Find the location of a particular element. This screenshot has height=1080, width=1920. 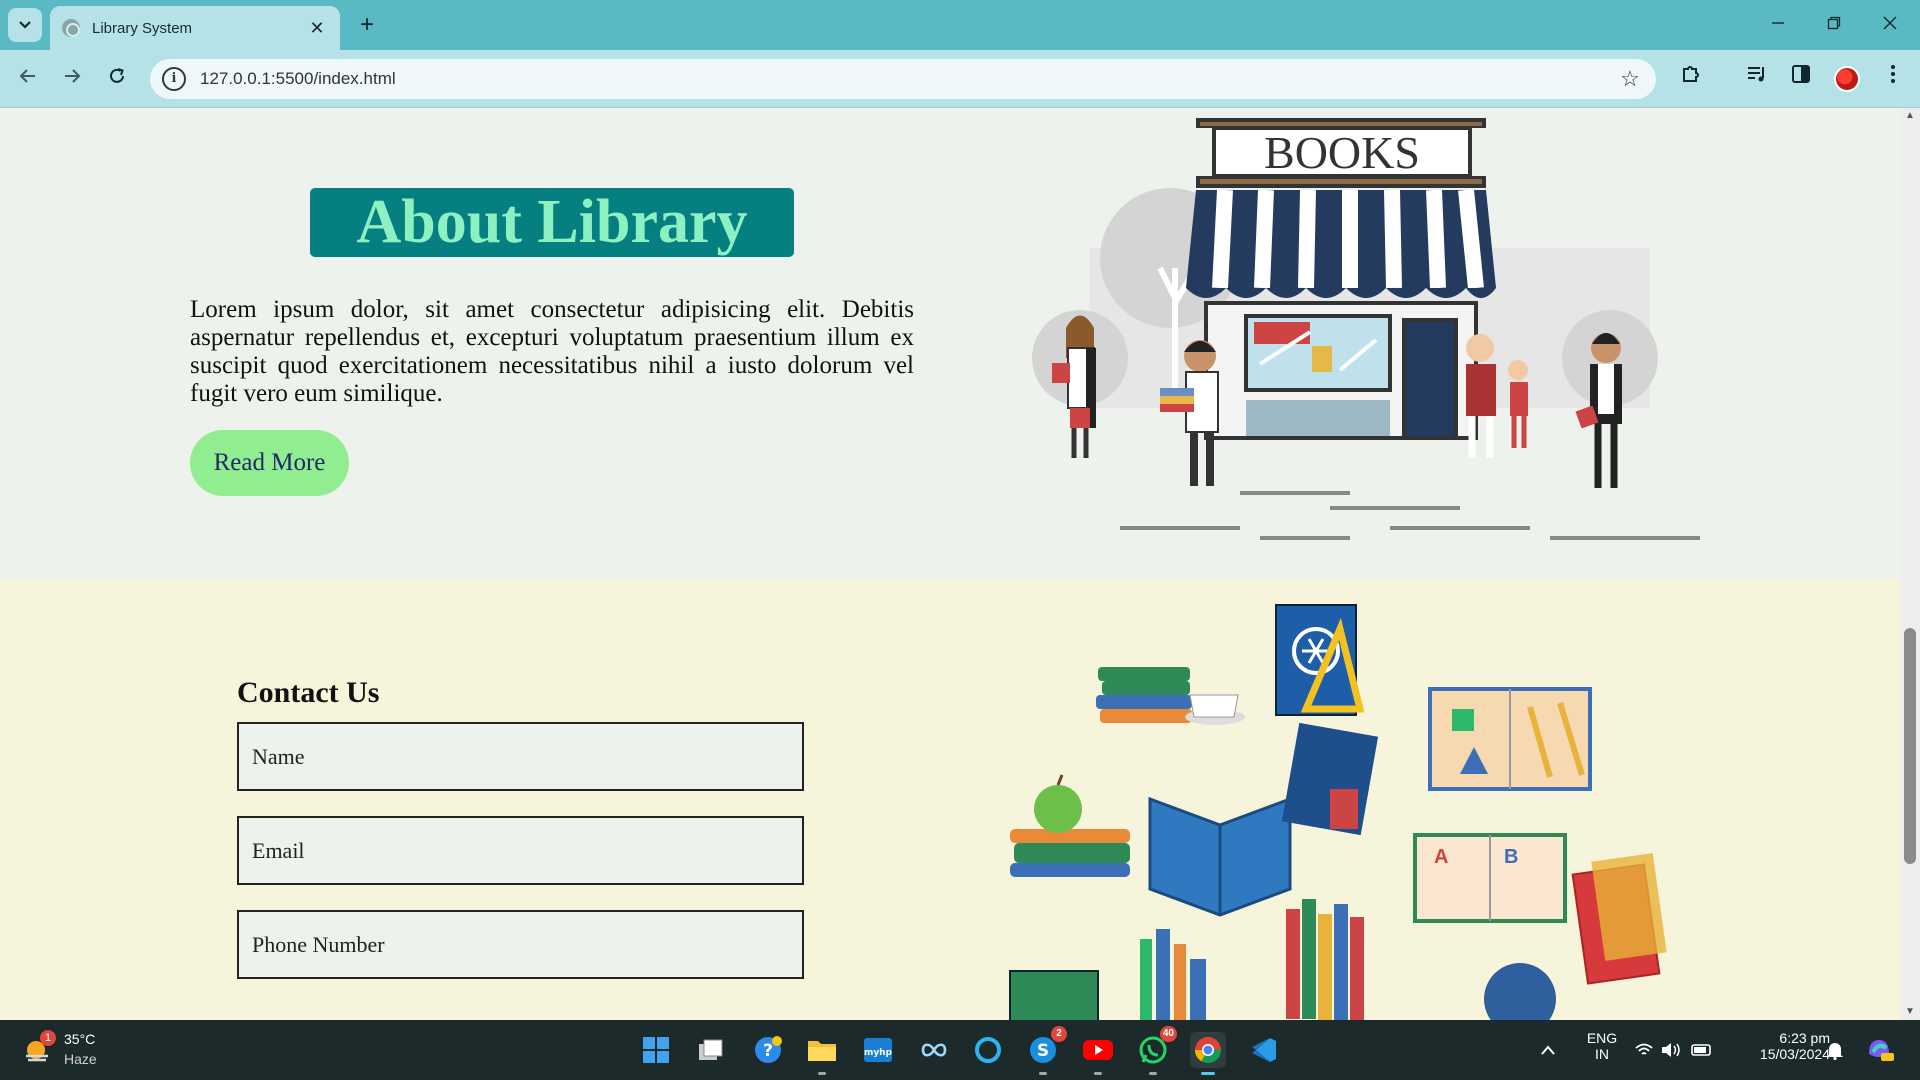

url-text: 127.0.0.1:5500/index.html is located at coordinates (906, 79).